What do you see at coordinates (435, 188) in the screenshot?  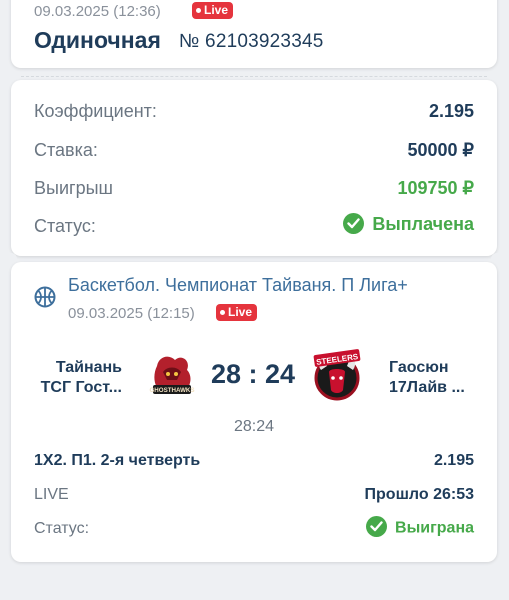 I see `win-value: 109750 ₽` at bounding box center [435, 188].